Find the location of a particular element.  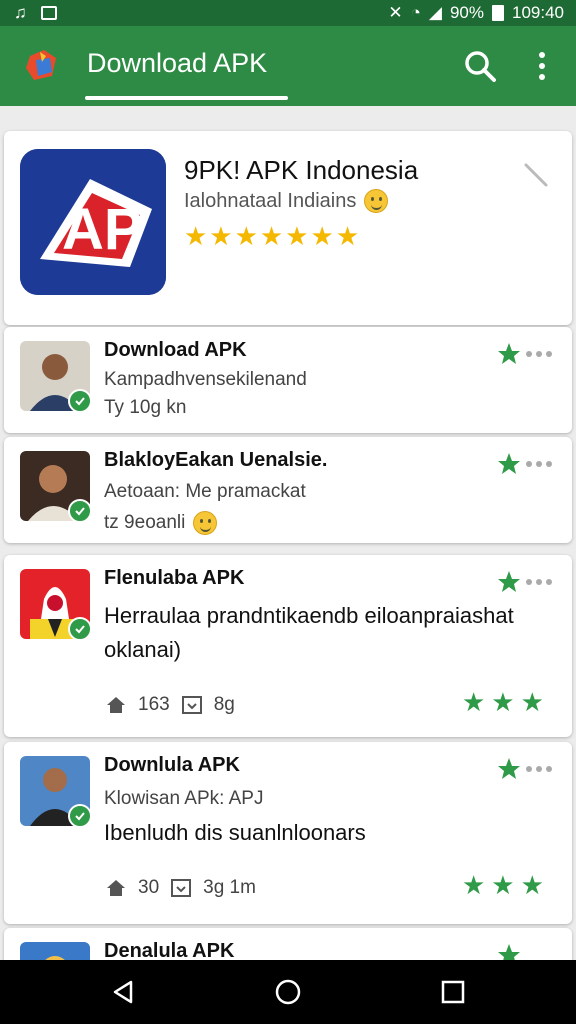

item-description-cont: Ibenludh dis suanlnloonars is located at coordinates (235, 832).